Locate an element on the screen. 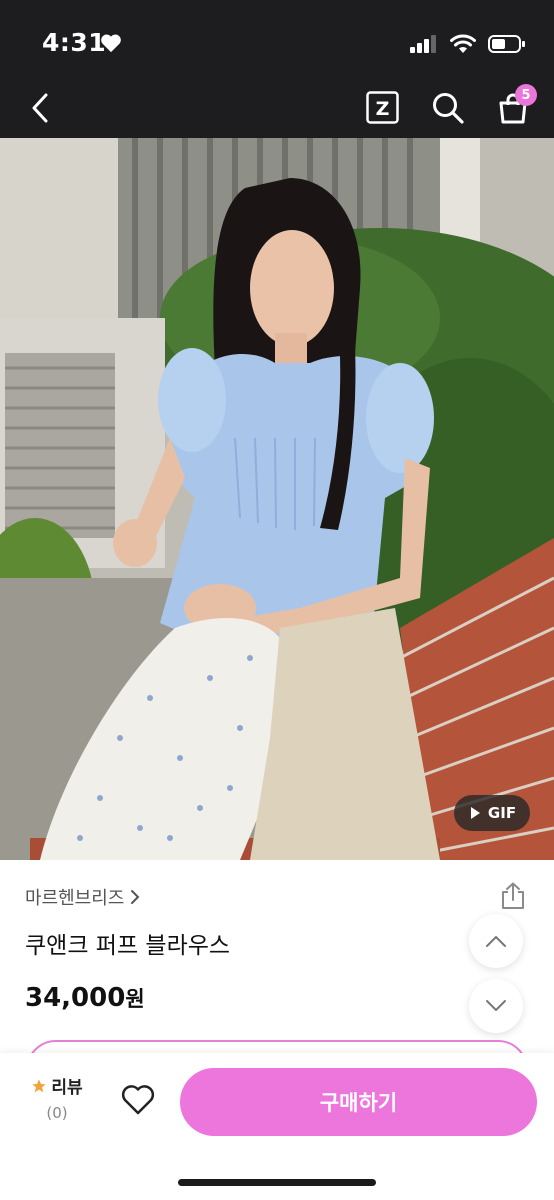 The width and height of the screenshot is (554, 1200). review-label: 리뷰 is located at coordinates (67, 1088).